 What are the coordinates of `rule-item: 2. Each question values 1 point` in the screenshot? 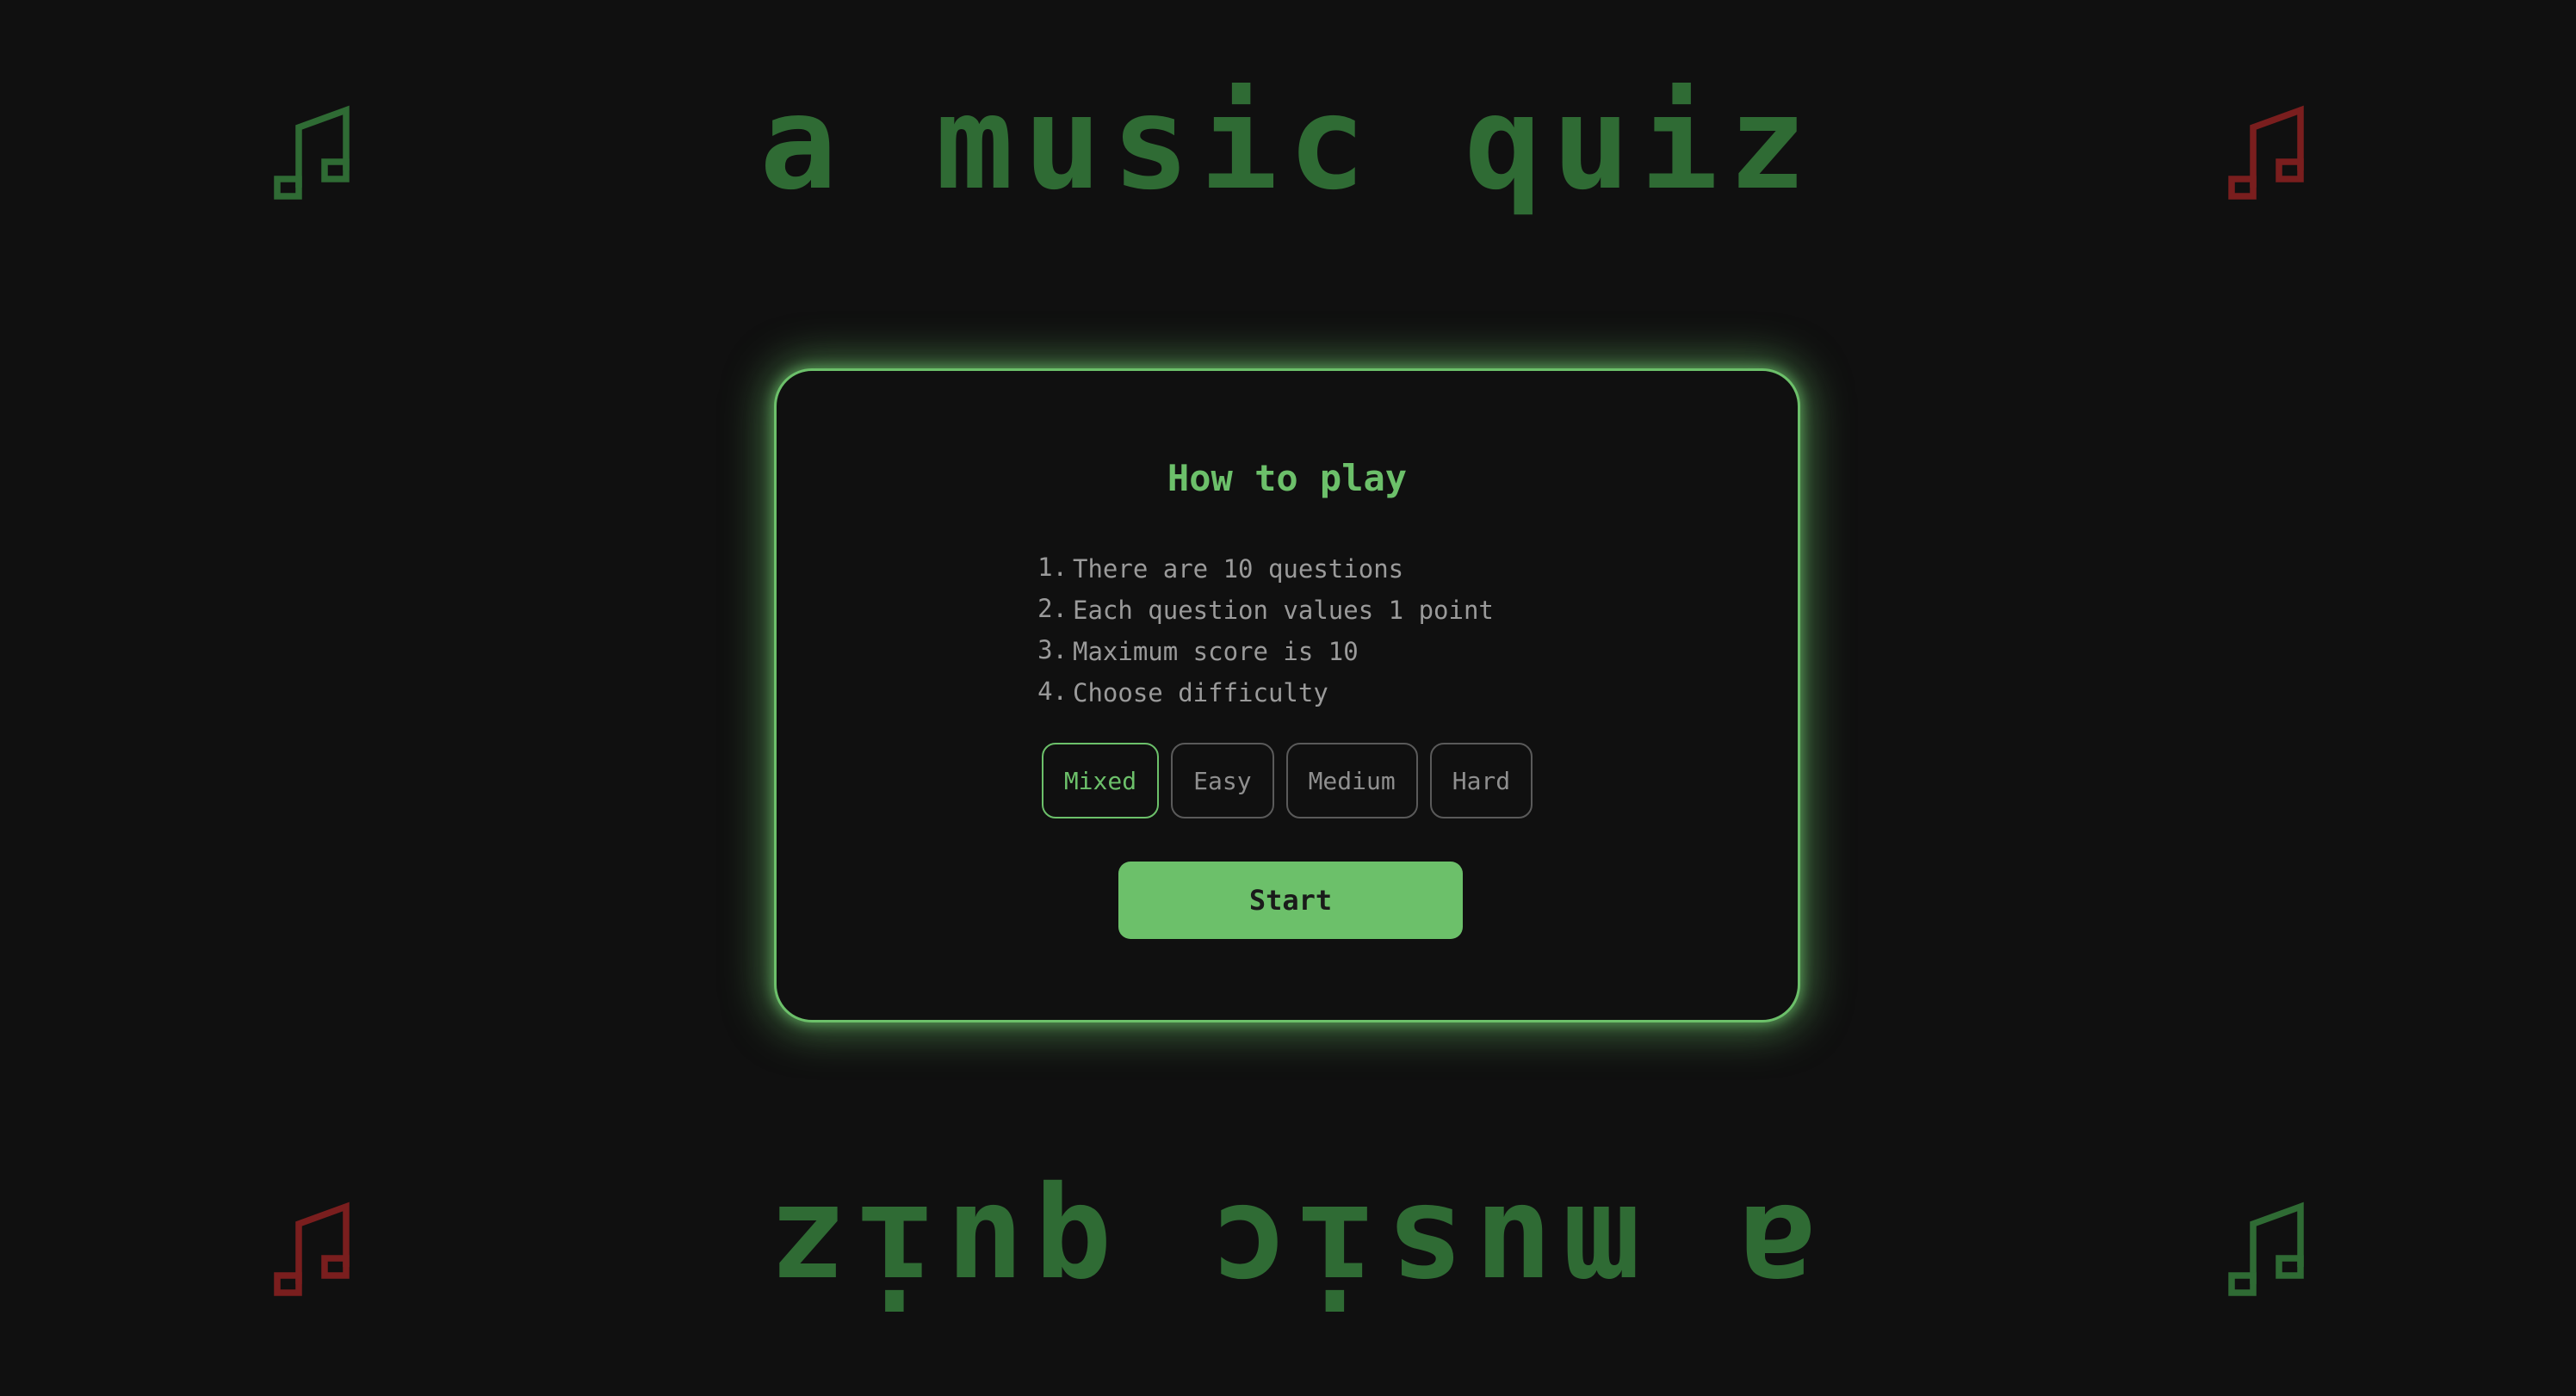 It's located at (1265, 609).